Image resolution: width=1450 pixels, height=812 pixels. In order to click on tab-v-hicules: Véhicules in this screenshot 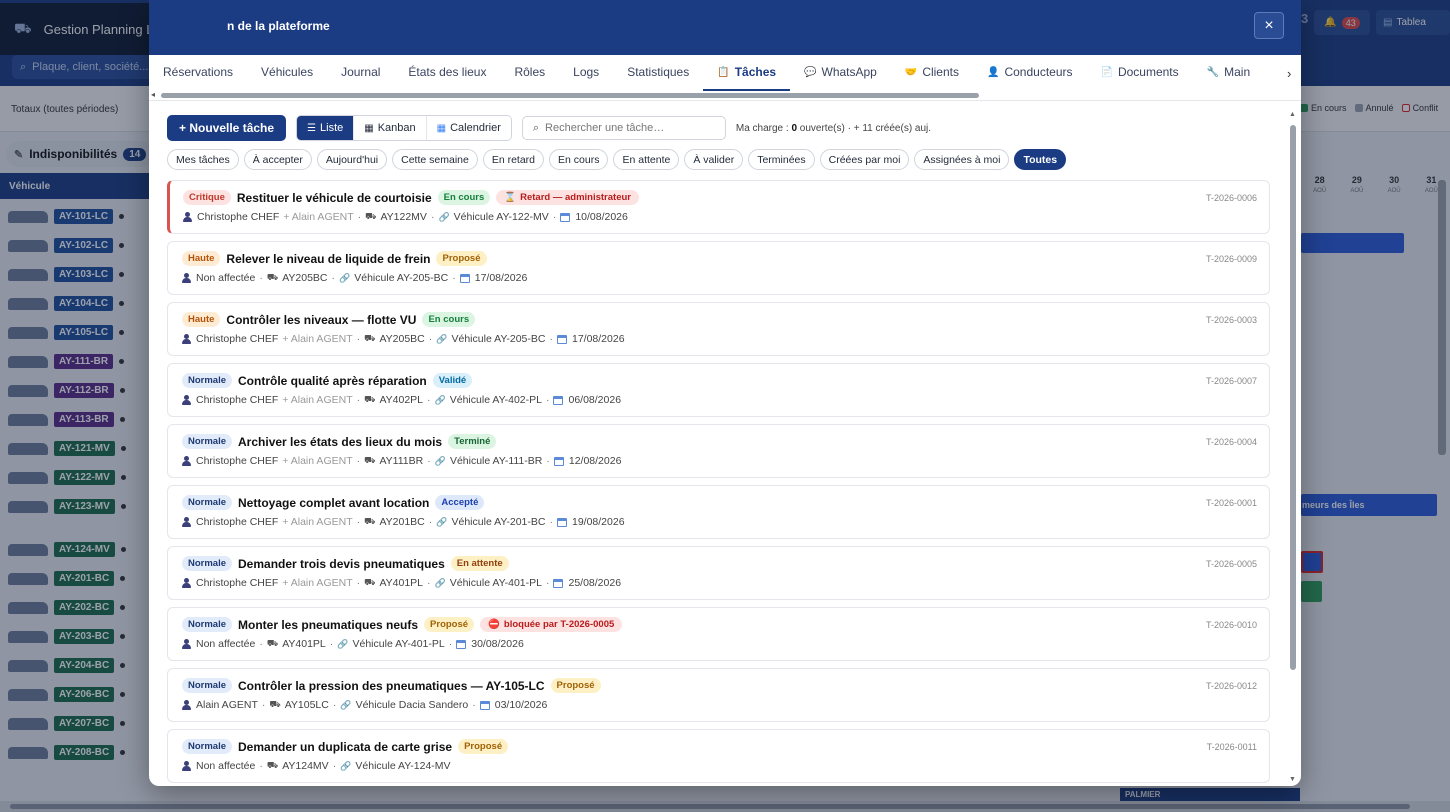, I will do `click(287, 73)`.